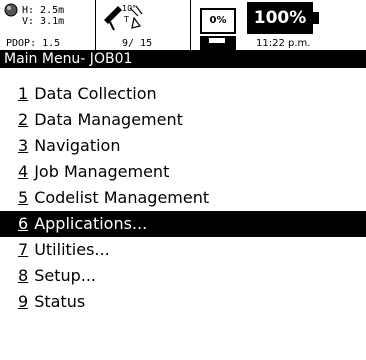 This screenshot has height=360, width=366. What do you see at coordinates (183, 146) in the screenshot?
I see `menu-item-navigation: 3 Navigation` at bounding box center [183, 146].